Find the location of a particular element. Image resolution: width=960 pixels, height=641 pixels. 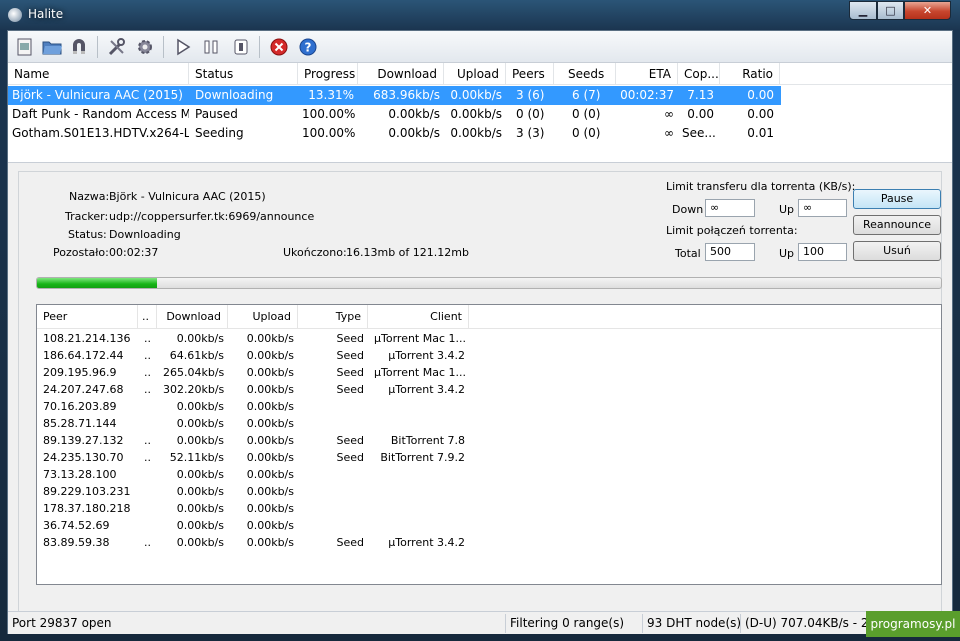

peer-address: 89.229.103.231 is located at coordinates (87, 491).